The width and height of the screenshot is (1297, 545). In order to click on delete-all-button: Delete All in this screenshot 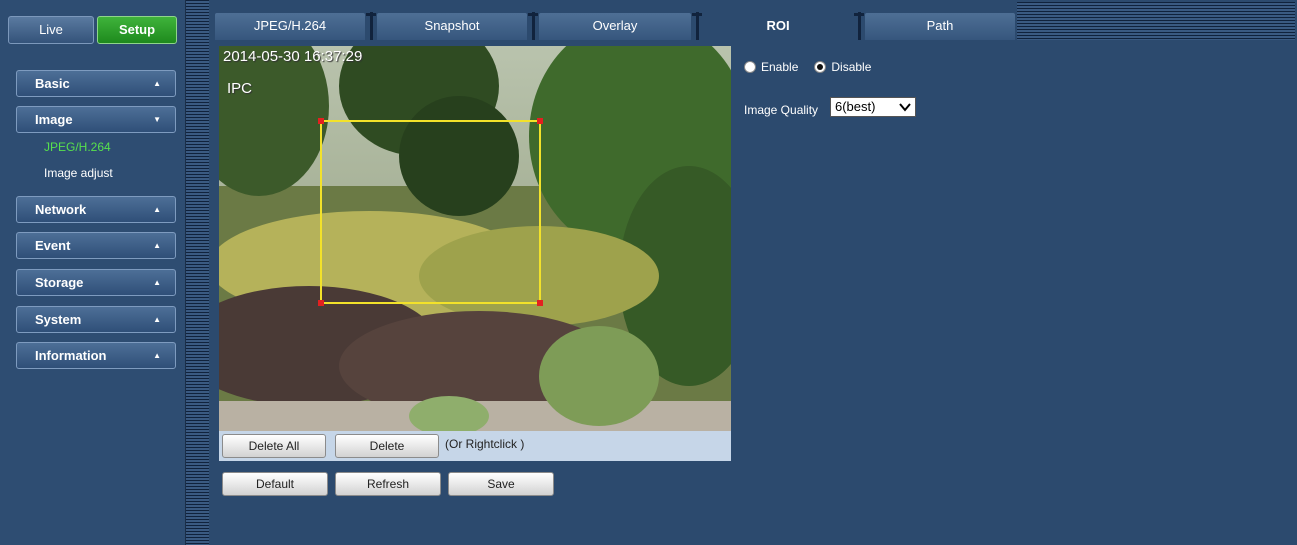, I will do `click(274, 446)`.